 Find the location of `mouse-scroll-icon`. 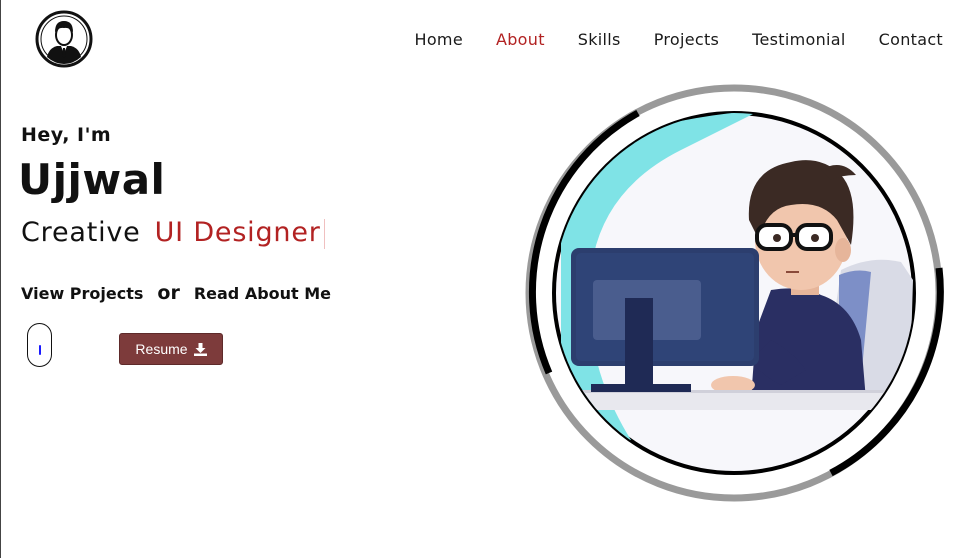

mouse-scroll-icon is located at coordinates (39, 345).